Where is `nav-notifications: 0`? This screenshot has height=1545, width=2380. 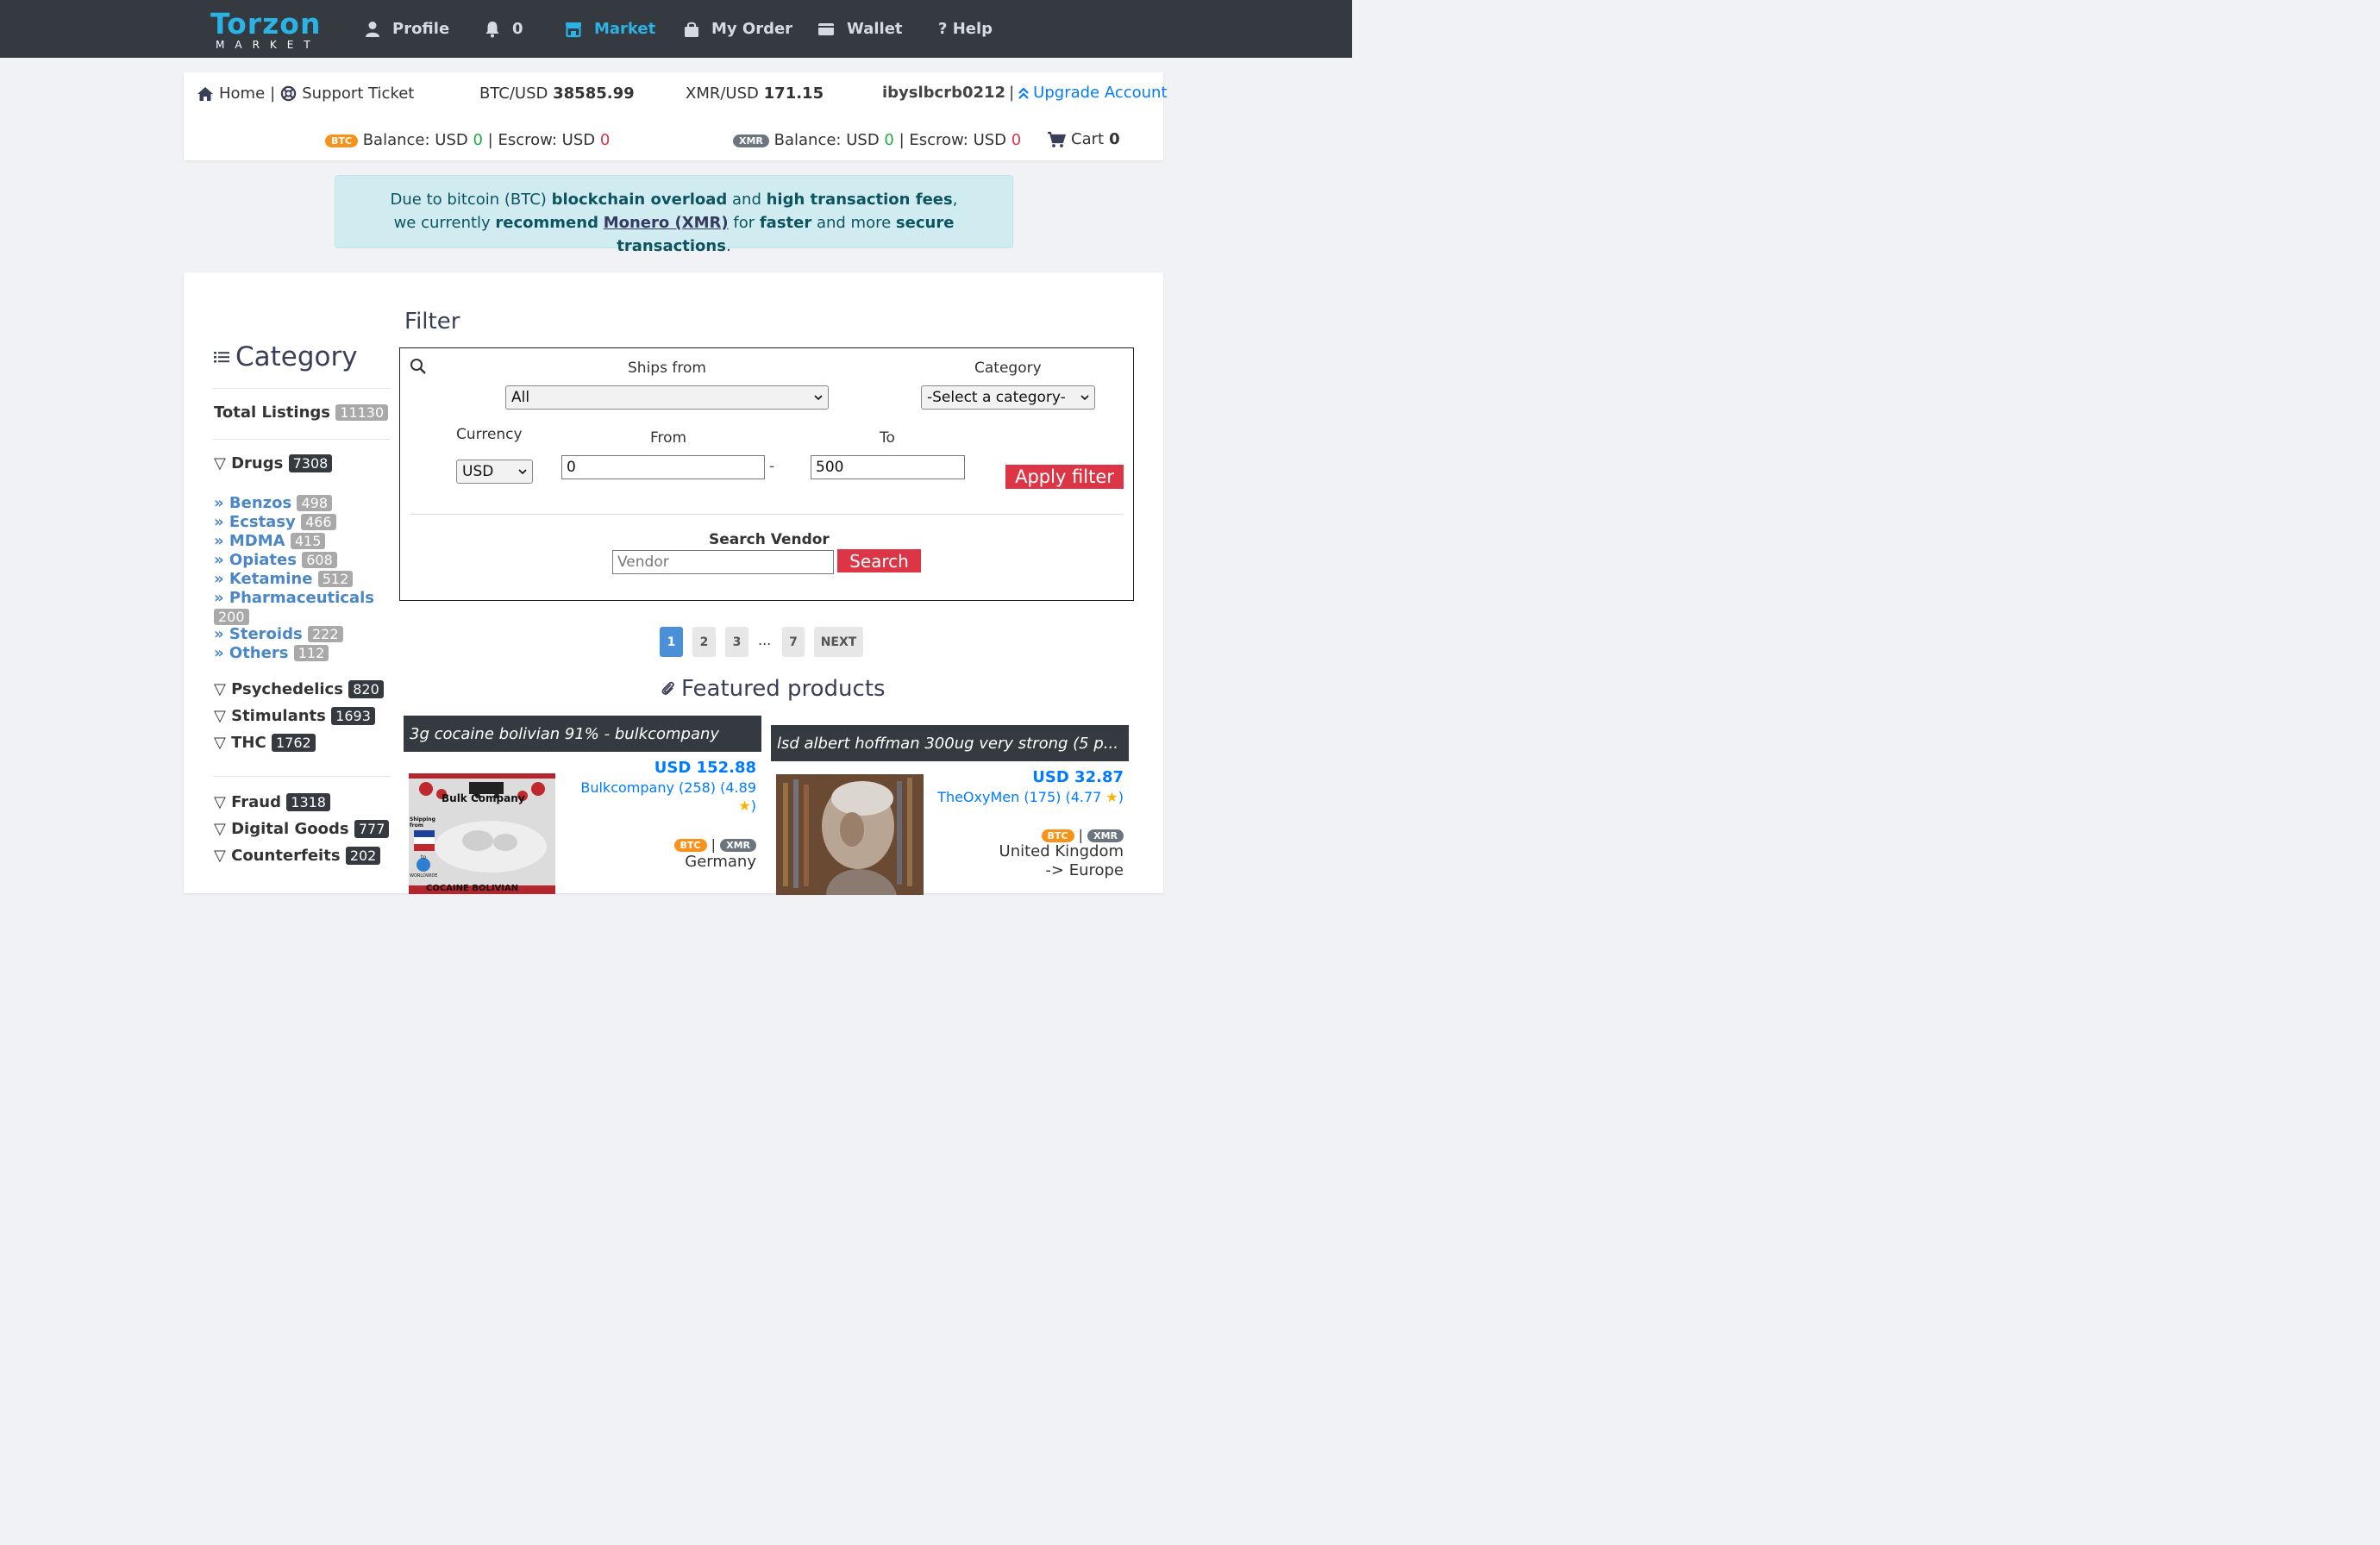 nav-notifications: 0 is located at coordinates (504, 29).